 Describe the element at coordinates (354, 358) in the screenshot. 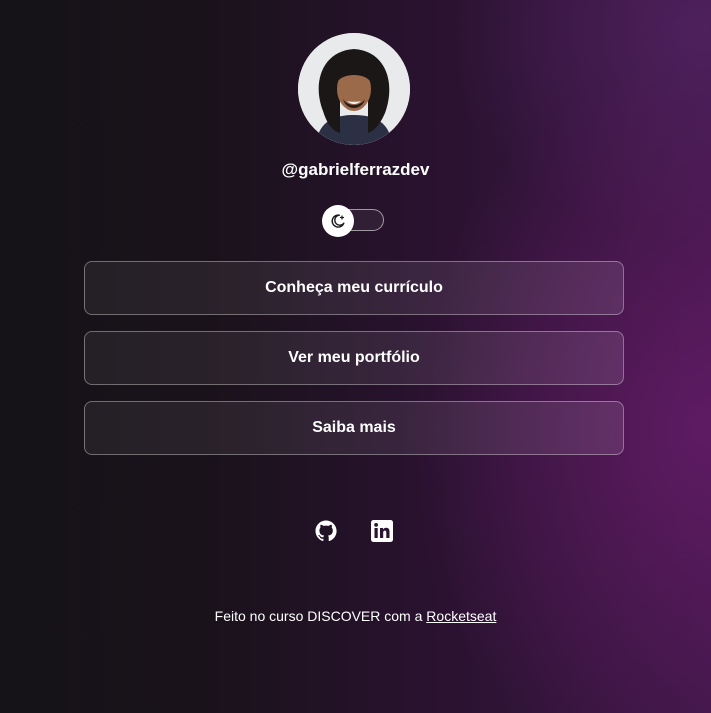

I see `portfolio-link-button: Ver meu portfólio` at that location.